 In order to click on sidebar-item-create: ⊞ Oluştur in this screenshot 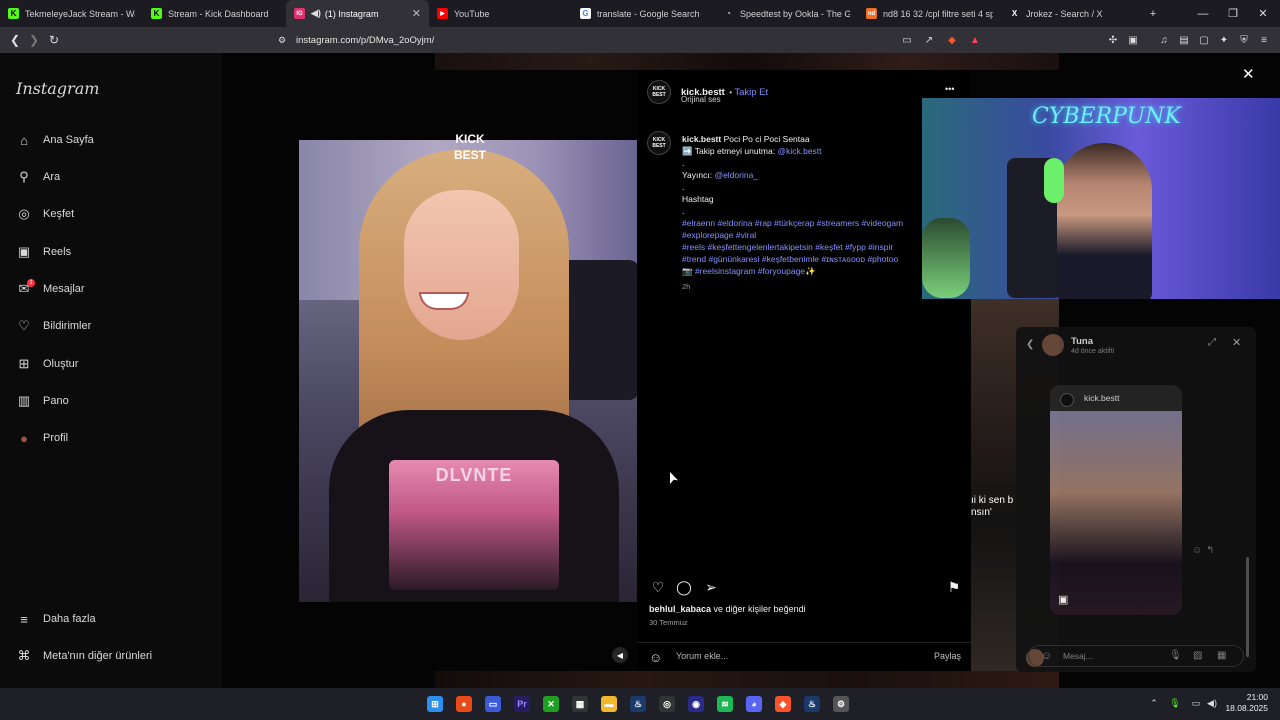, I will do `click(47, 364)`.